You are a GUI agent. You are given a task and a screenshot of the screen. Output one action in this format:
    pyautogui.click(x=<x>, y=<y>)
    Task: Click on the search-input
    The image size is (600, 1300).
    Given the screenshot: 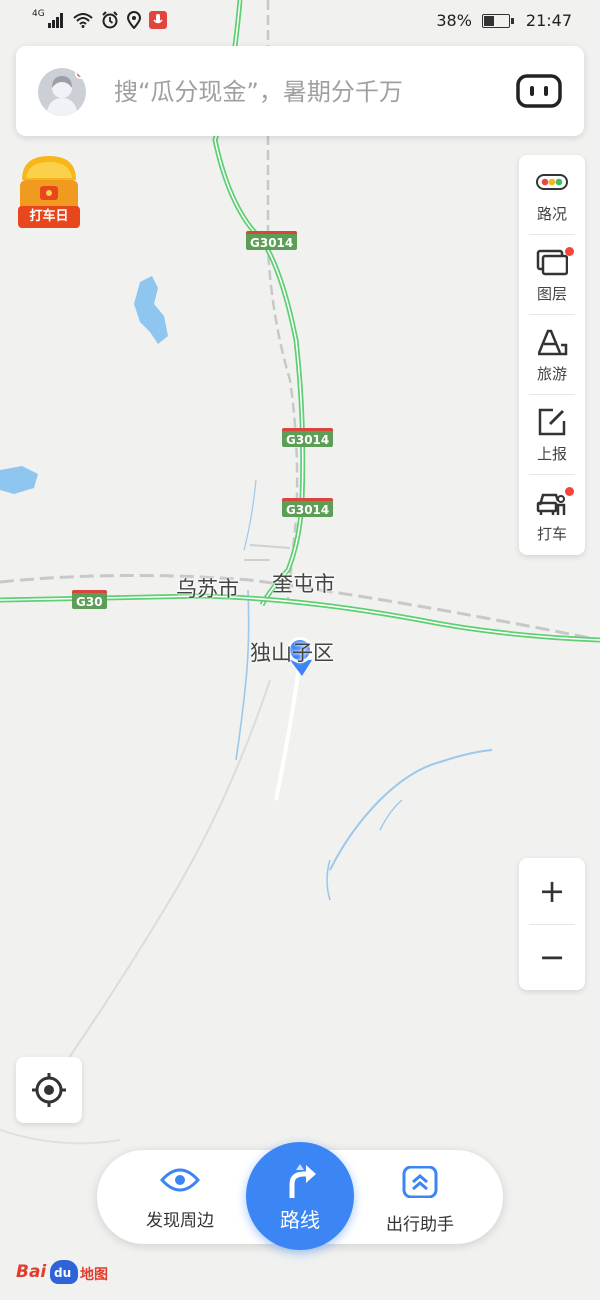 What is the action you would take?
    pyautogui.click(x=314, y=92)
    